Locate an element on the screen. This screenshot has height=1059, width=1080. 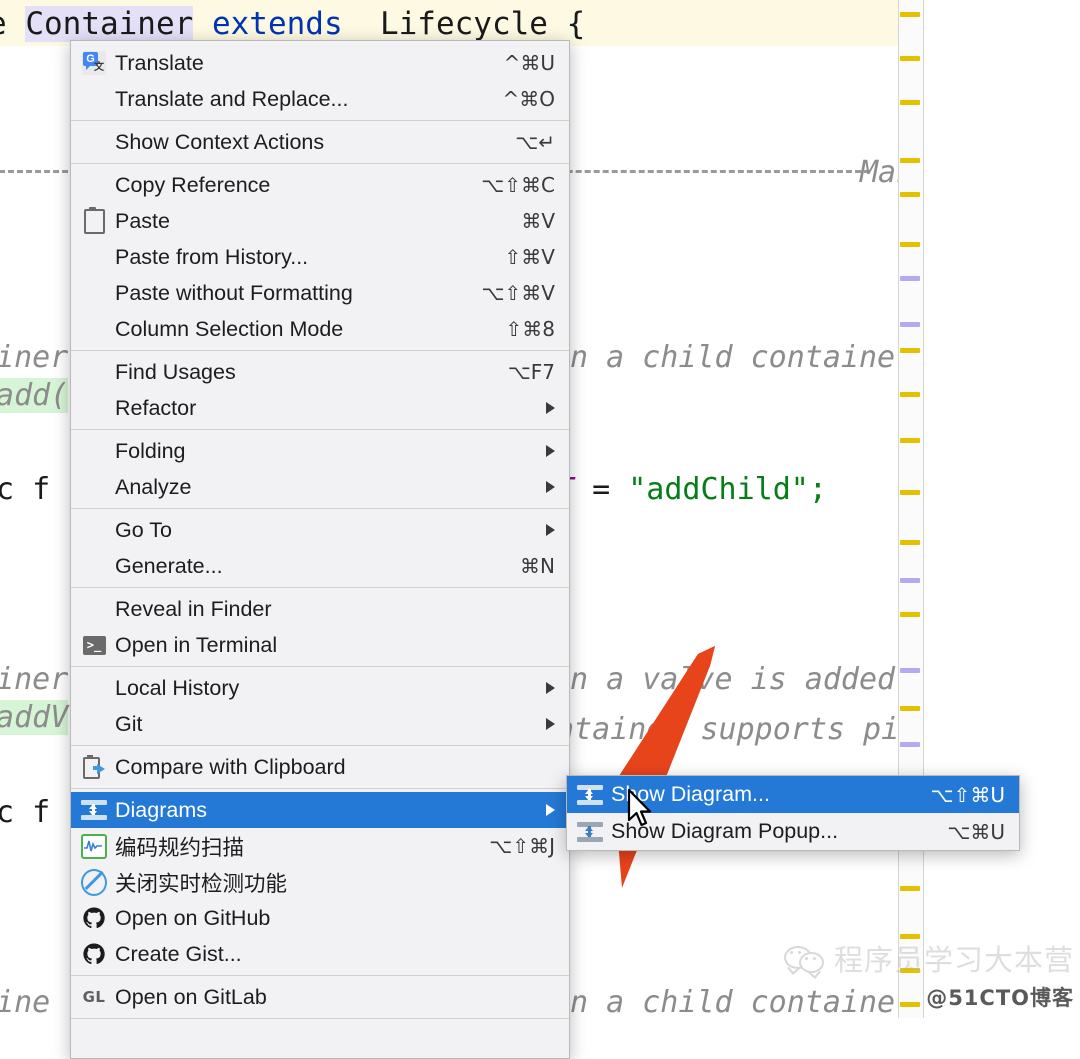
menu-item-open-in-terminal: >_ Open in Terminal is located at coordinates (320, 645).